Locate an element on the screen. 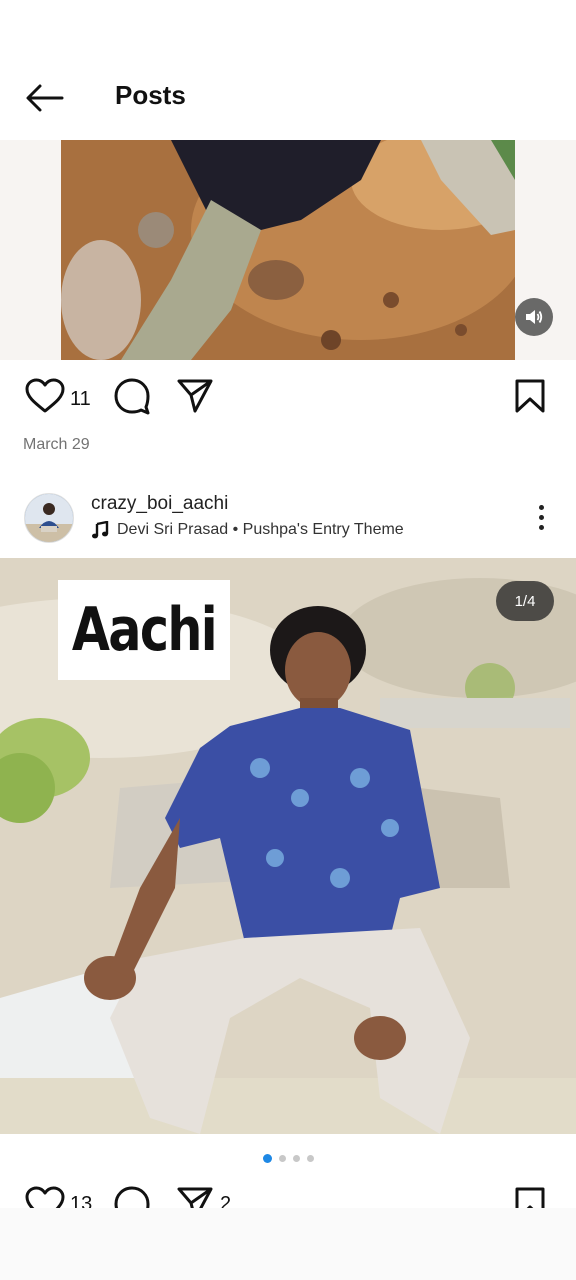 The width and height of the screenshot is (576, 1280). back-arrow-icon is located at coordinates (45, 98).